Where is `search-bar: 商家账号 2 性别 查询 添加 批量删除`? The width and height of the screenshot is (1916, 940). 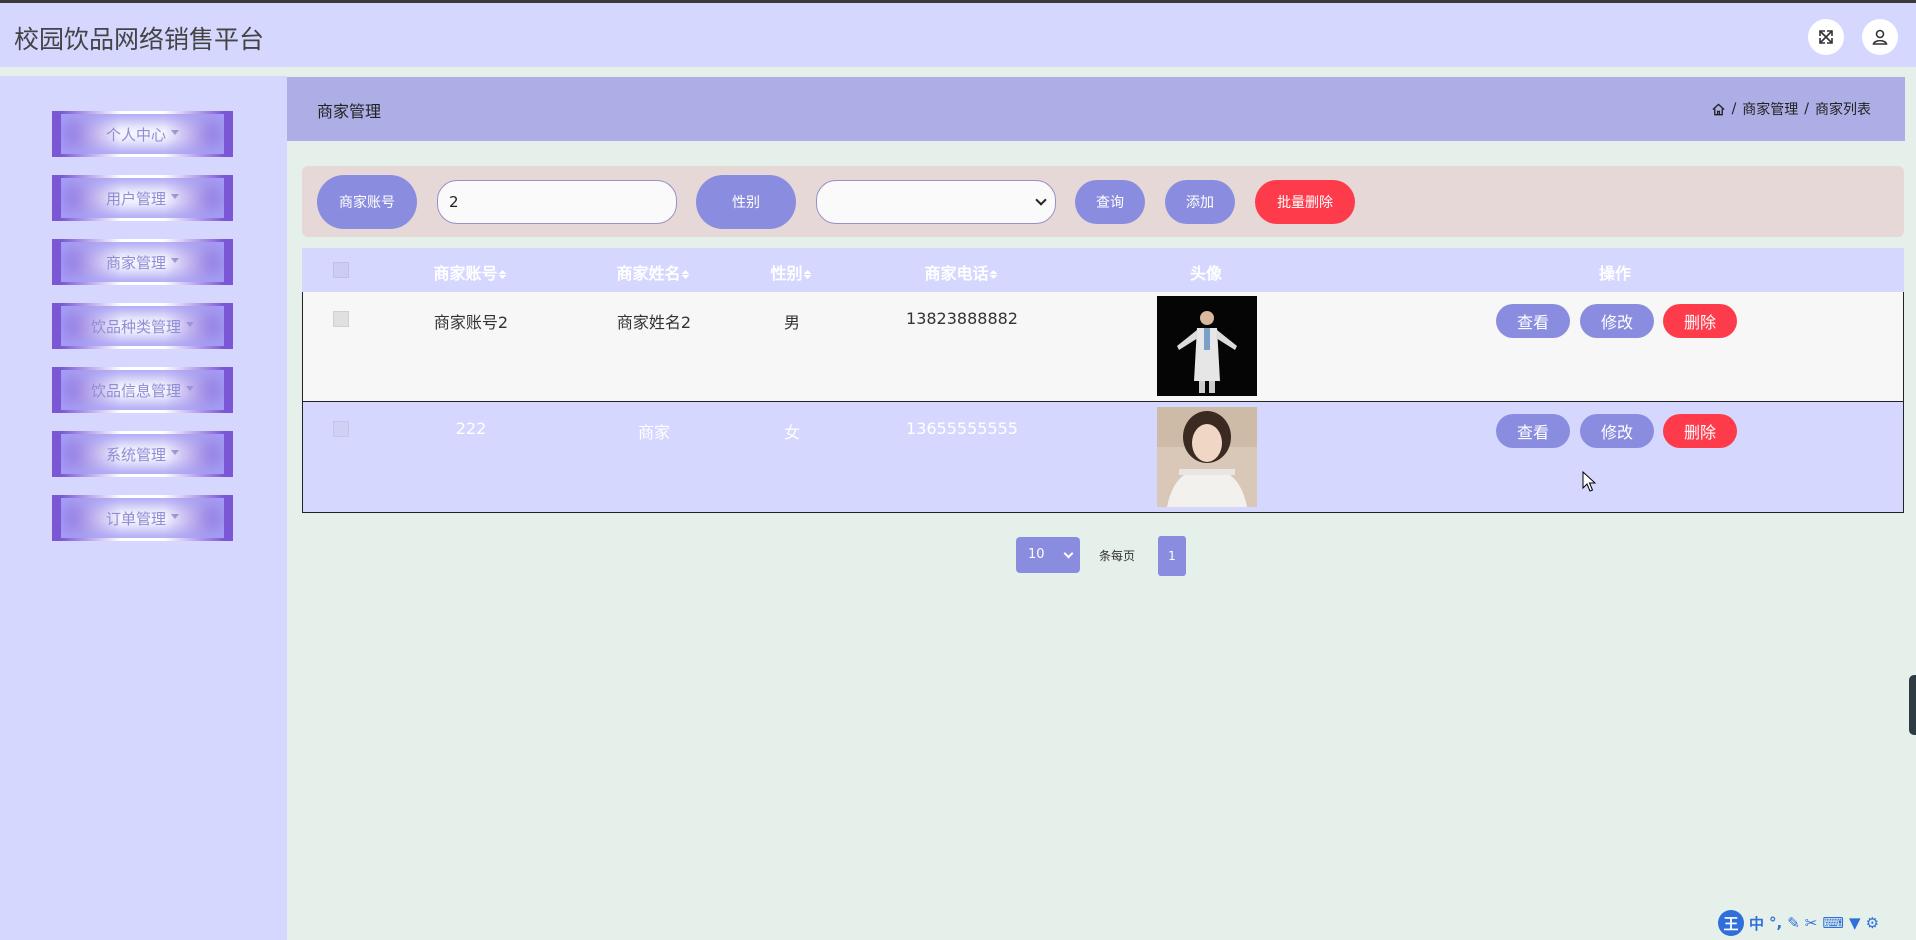
search-bar: 商家账号 2 性别 查询 添加 批量删除 is located at coordinates (1103, 201).